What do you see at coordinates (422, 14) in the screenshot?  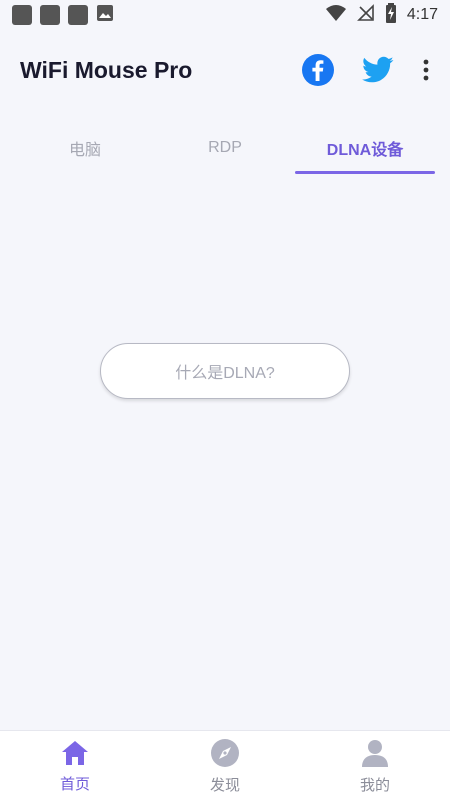 I see `status-time: 4:17` at bounding box center [422, 14].